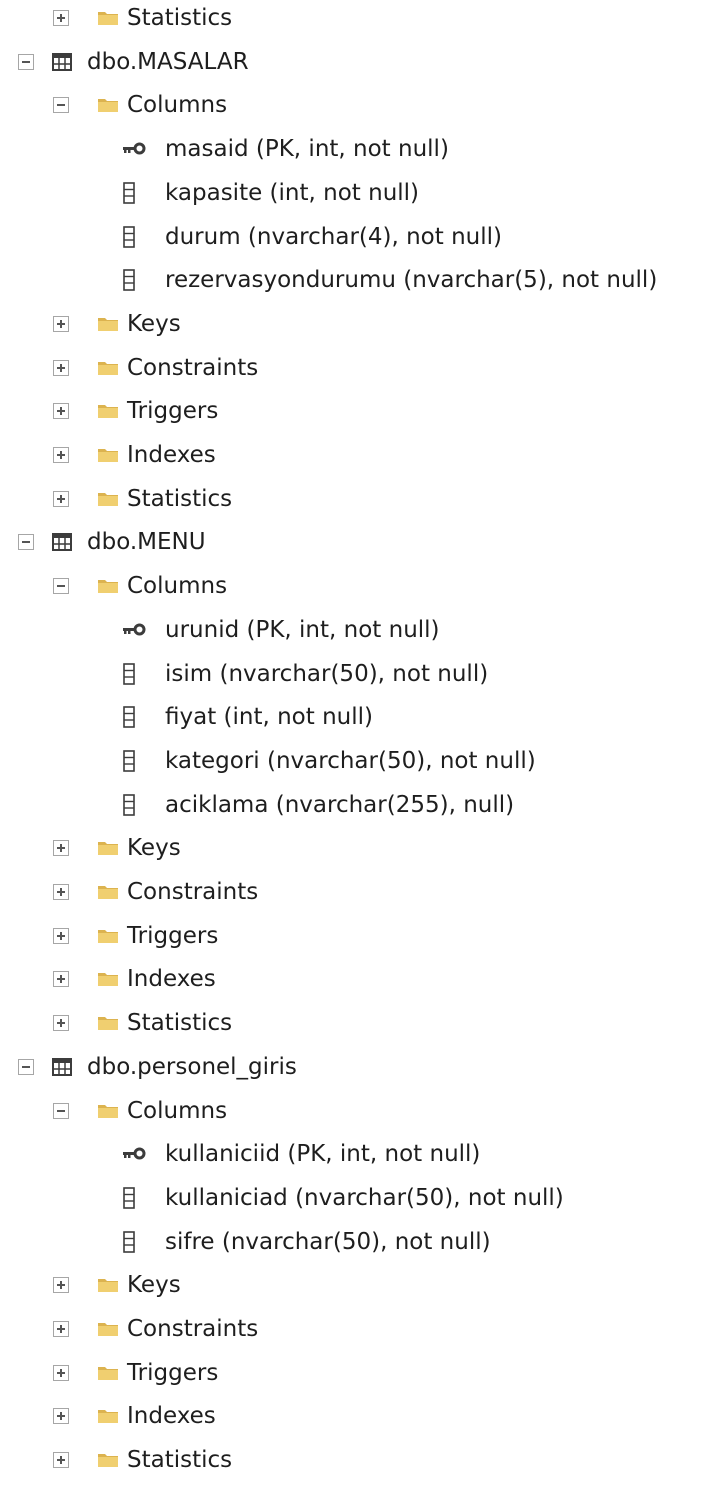  Describe the element at coordinates (333, 236) in the screenshot. I see `tree-node-label: durum (nvarchar(4), not null)` at that location.